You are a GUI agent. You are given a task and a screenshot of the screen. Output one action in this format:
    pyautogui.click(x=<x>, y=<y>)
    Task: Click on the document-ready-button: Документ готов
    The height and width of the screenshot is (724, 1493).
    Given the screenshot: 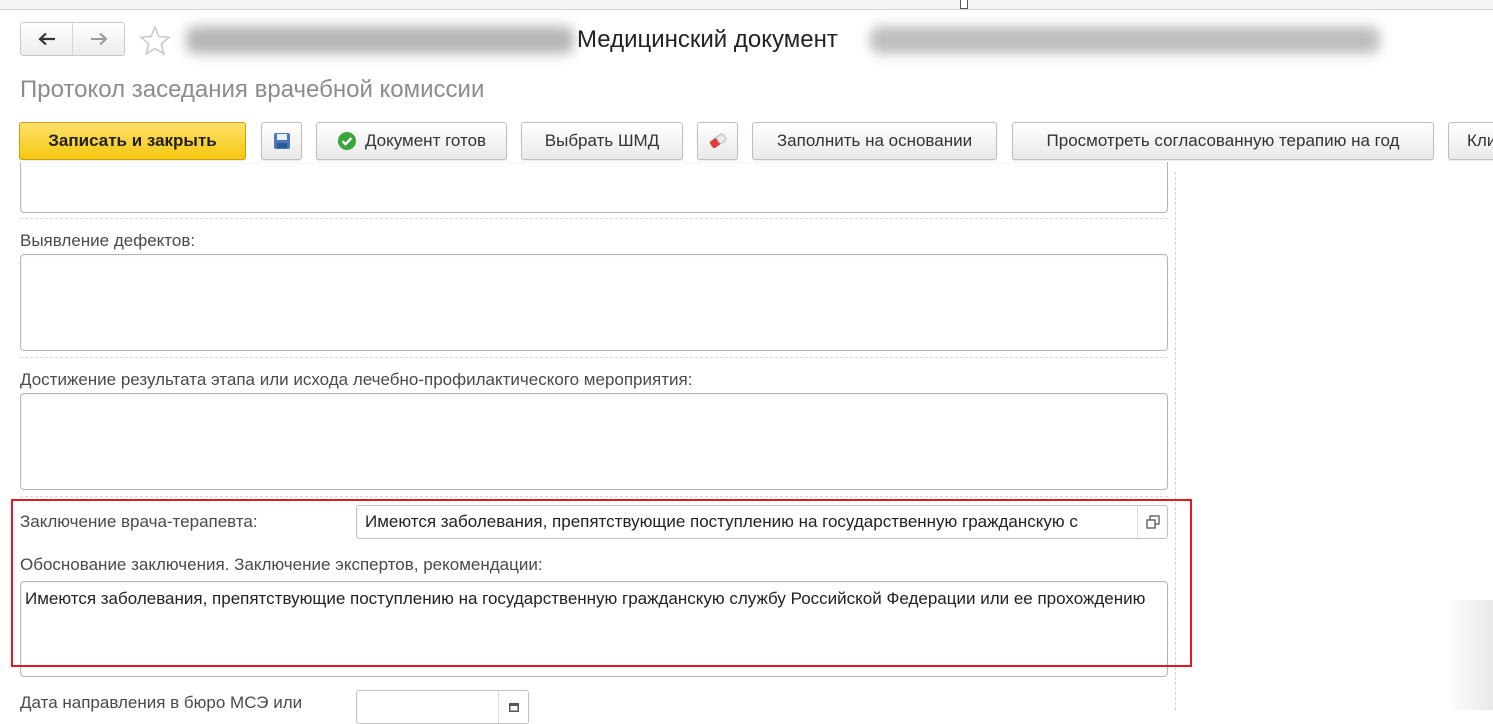 What is the action you would take?
    pyautogui.click(x=411, y=141)
    